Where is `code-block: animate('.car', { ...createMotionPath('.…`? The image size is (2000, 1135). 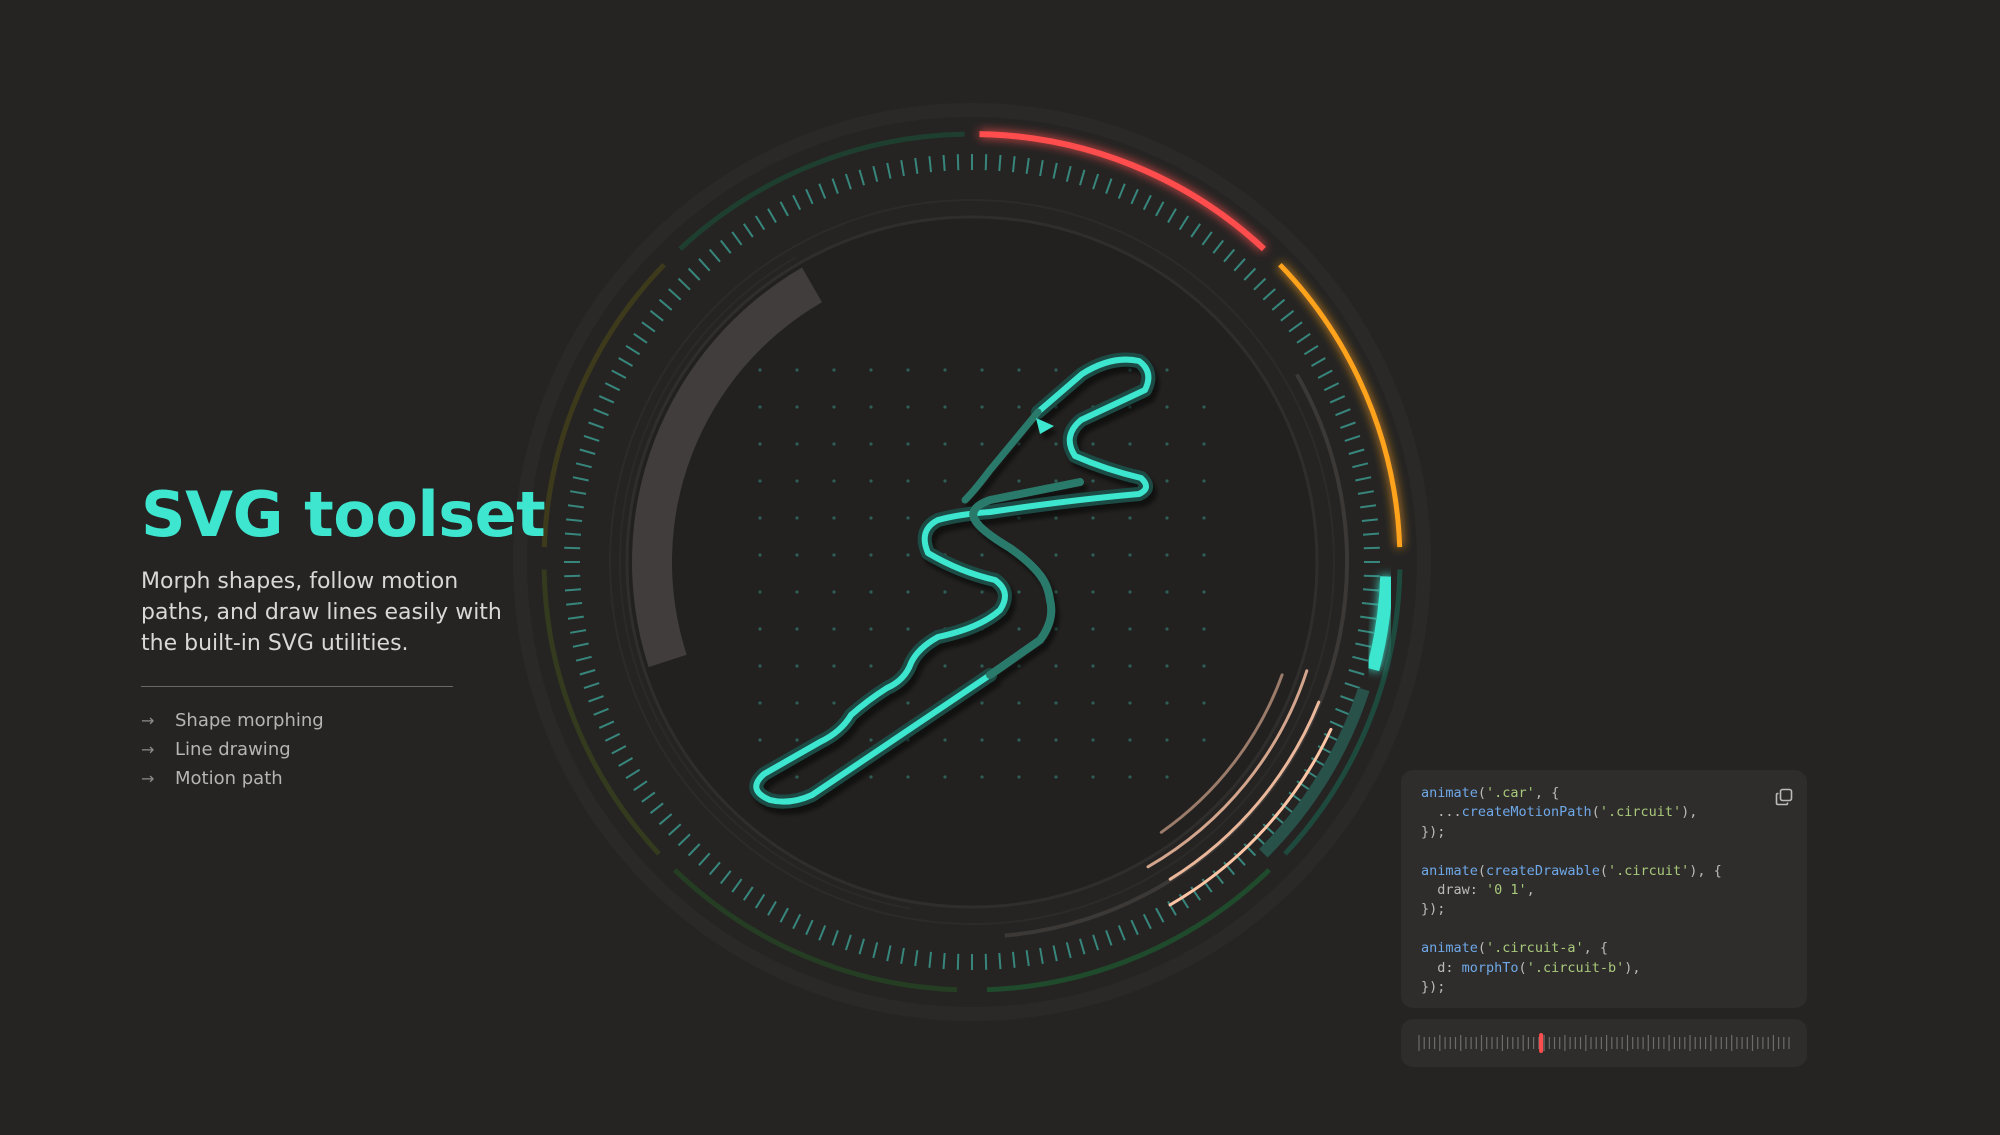 code-block: animate('.car', { ...createMotionPath('.… is located at coordinates (1604, 890).